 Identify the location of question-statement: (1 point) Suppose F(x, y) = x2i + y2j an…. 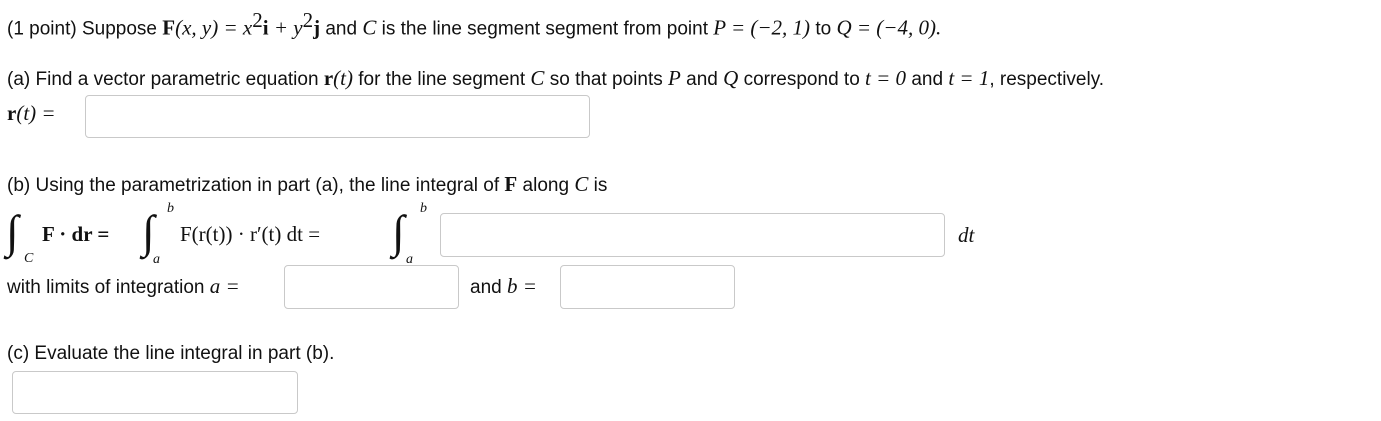
(474, 24).